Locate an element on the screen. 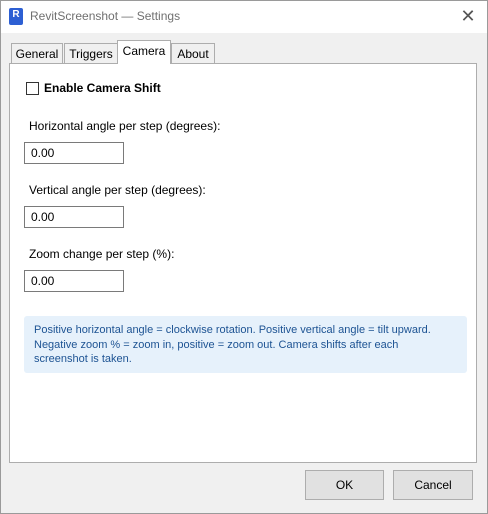 This screenshot has width=488, height=514. zoom-change-input is located at coordinates (74, 281).